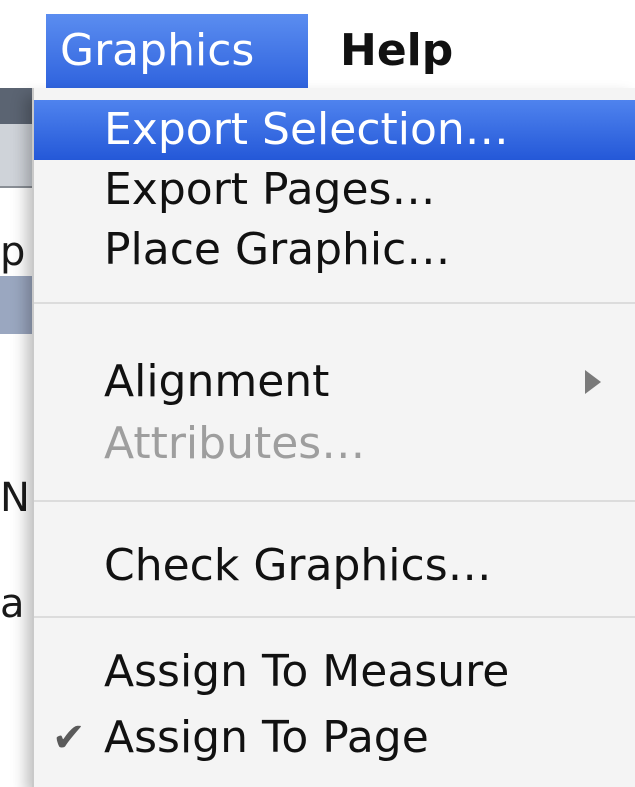 This screenshot has height=787, width=635. What do you see at coordinates (13, 252) in the screenshot?
I see `background-text-p: p` at bounding box center [13, 252].